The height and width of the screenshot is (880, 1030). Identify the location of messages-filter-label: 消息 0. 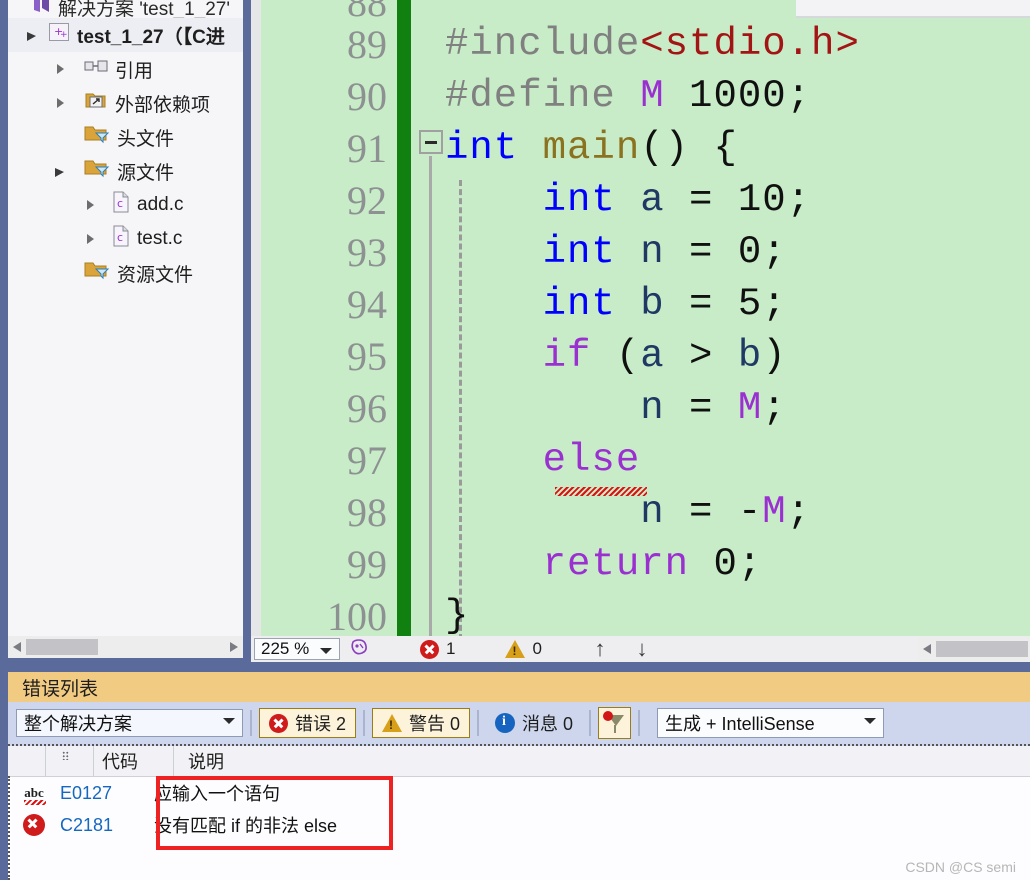
(548, 724).